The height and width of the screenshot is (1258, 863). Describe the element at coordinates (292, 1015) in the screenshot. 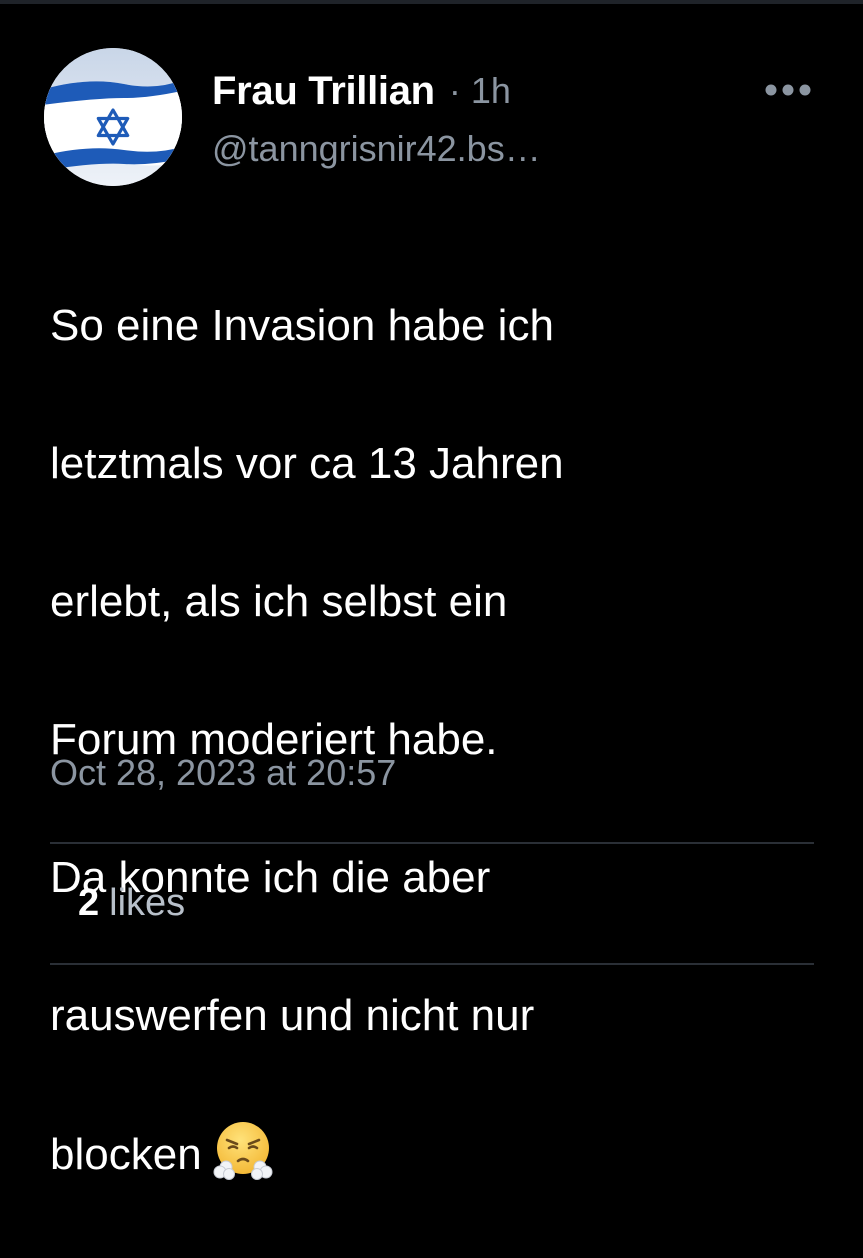

I see `post-text-line: rauswerfen und nicht nur` at that location.